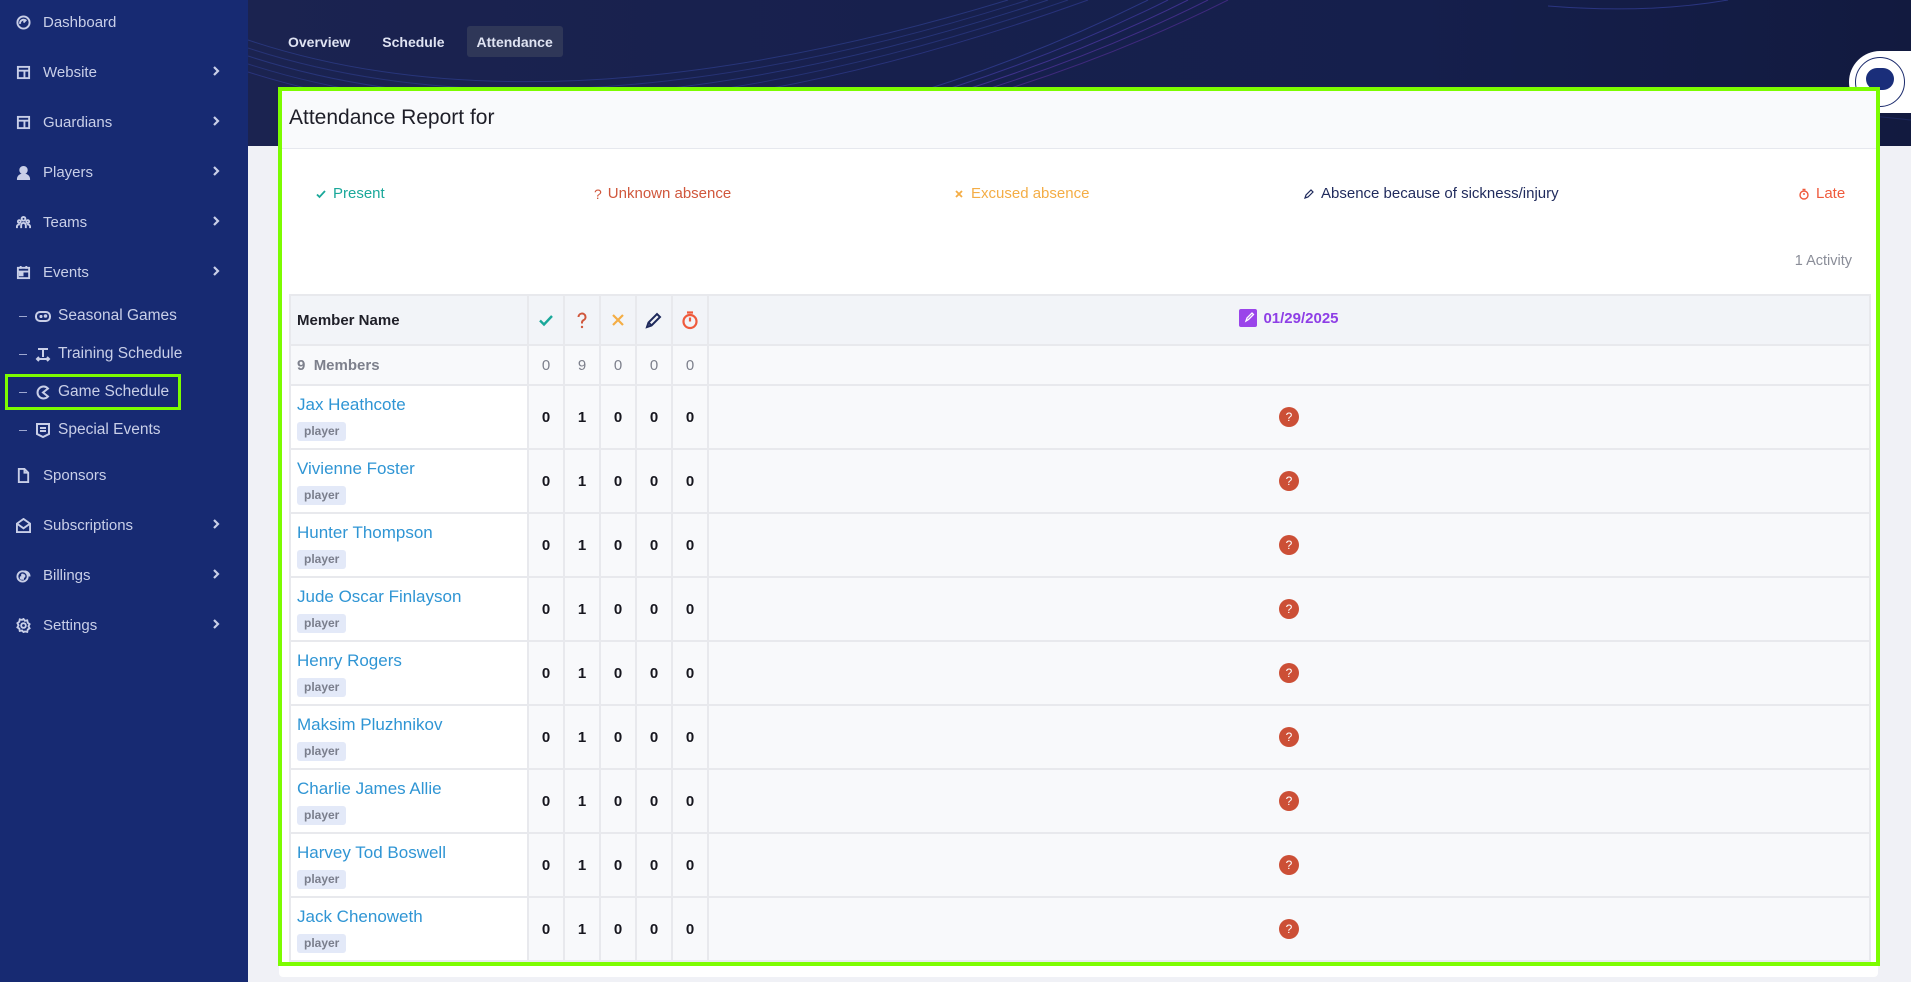  What do you see at coordinates (23, 392) in the screenshot?
I see `tree-dash` at bounding box center [23, 392].